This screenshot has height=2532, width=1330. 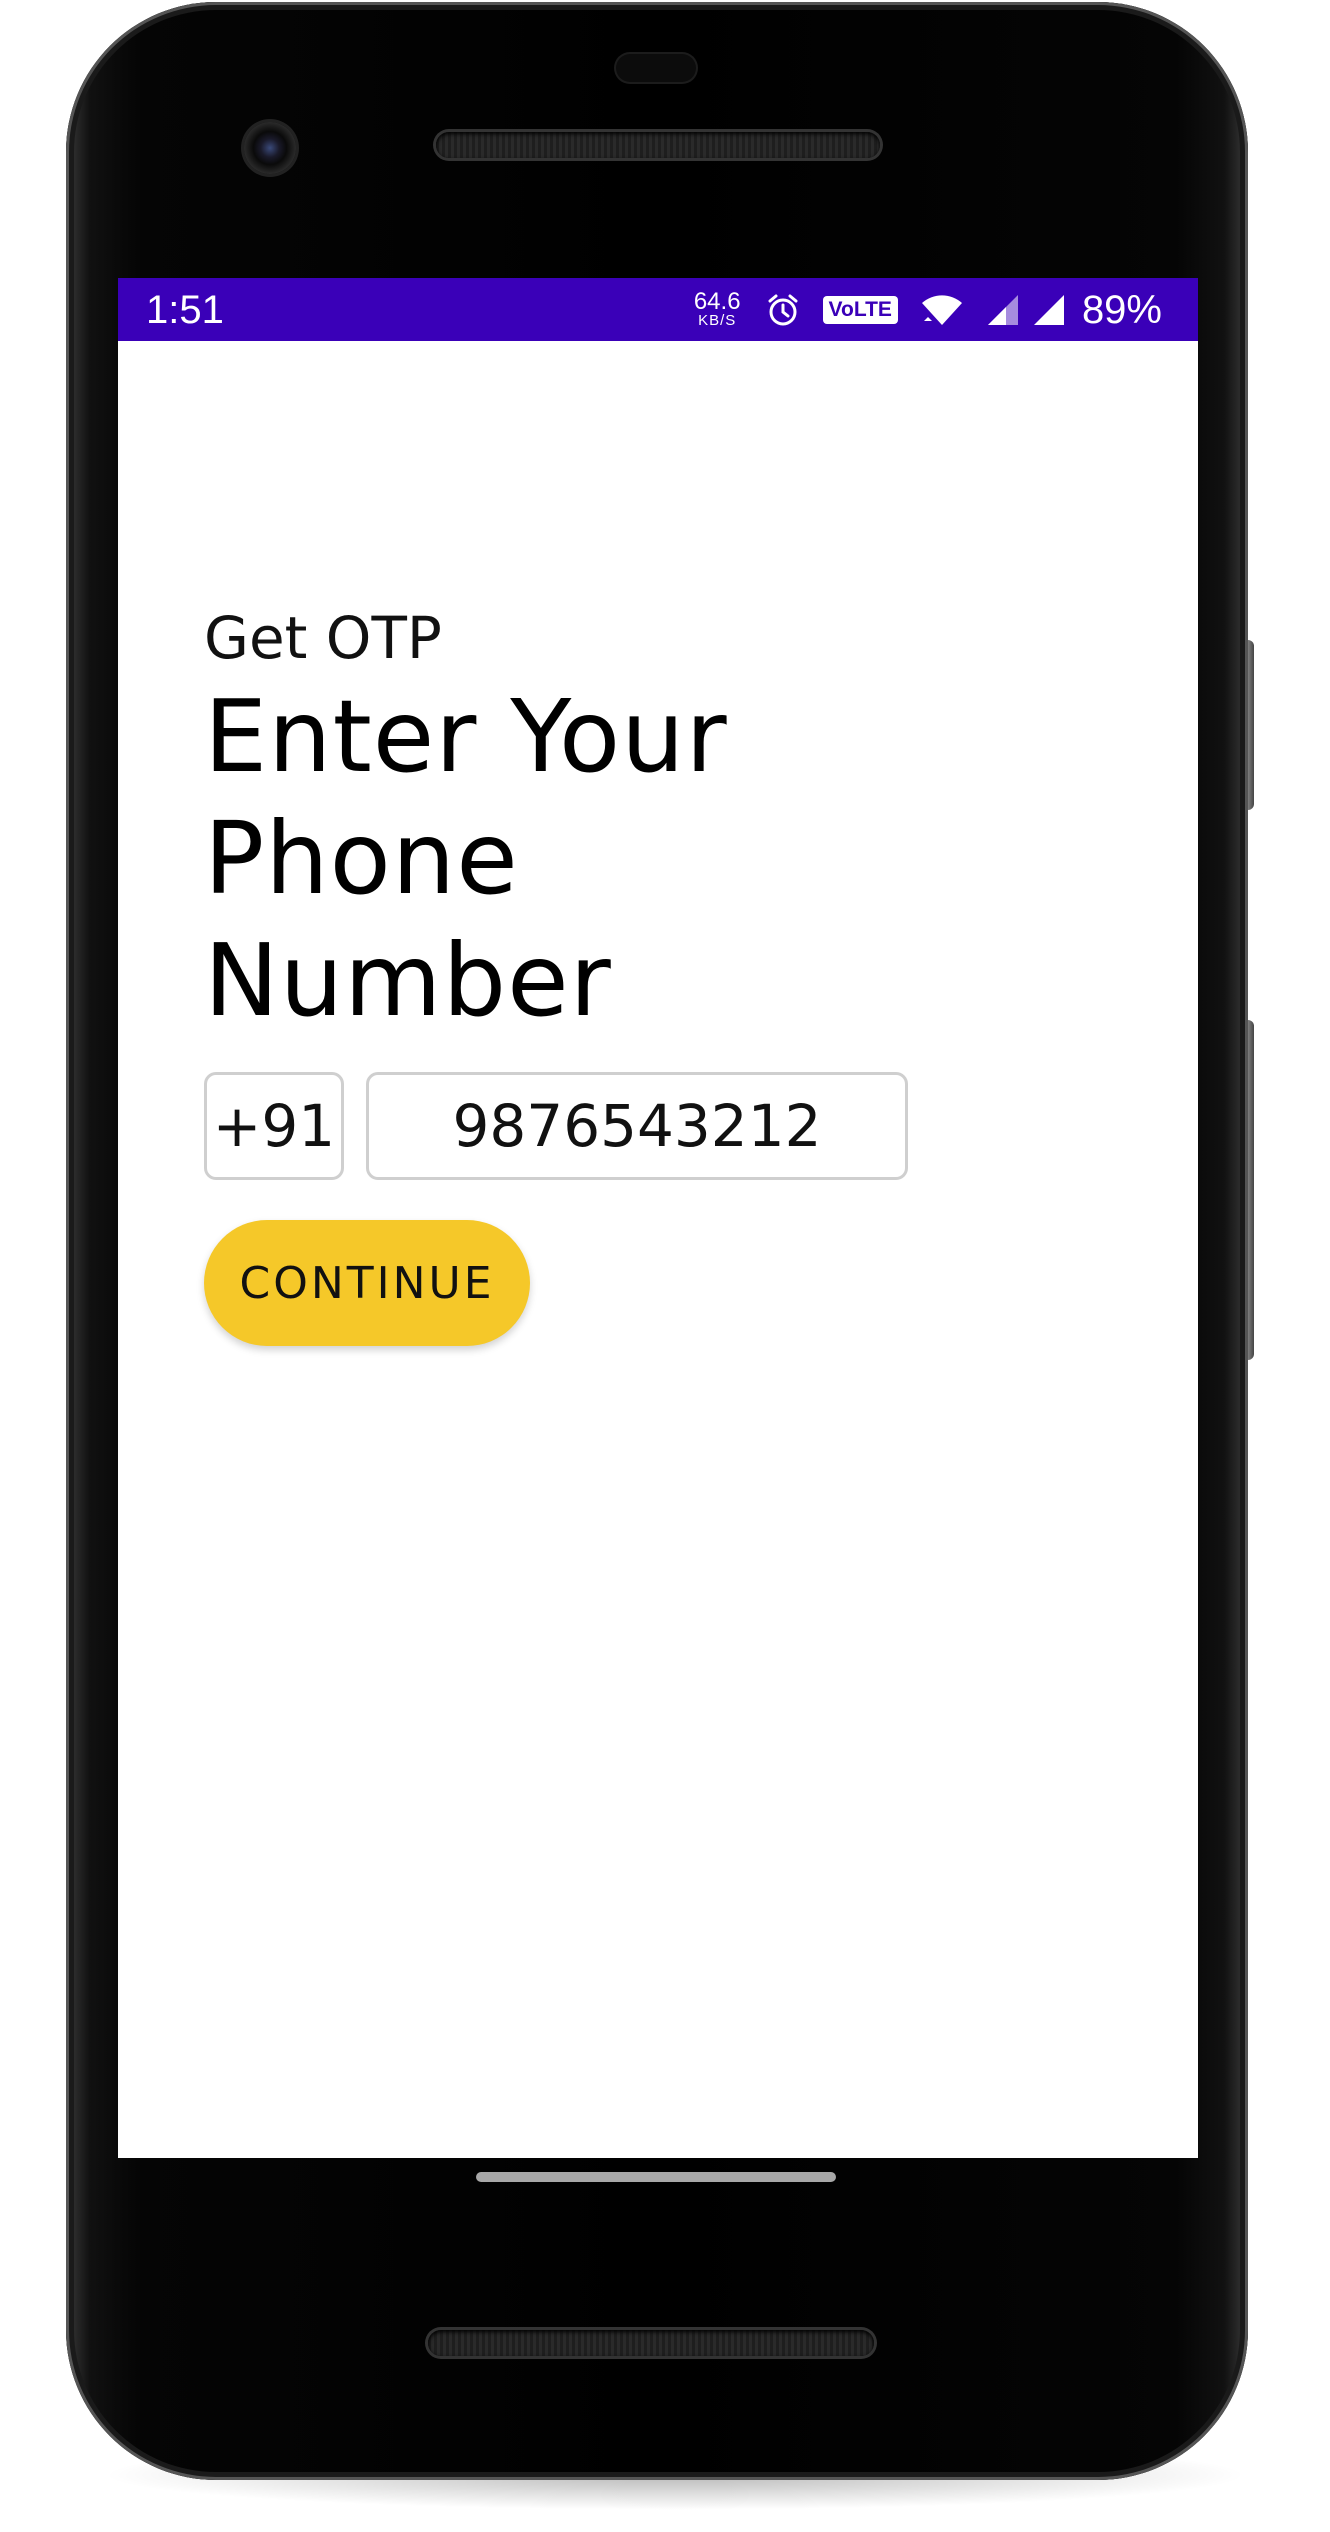 I want to click on home-indicator, so click(x=656, y=2177).